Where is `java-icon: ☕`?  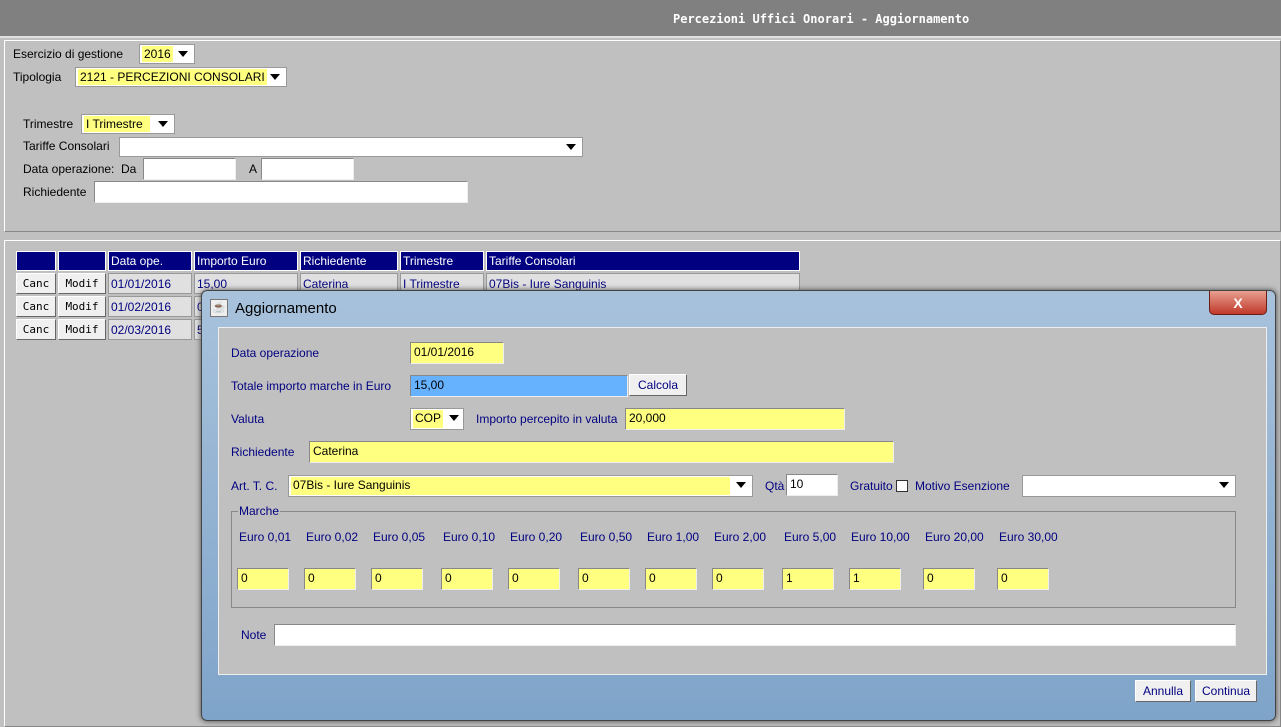
java-icon: ☕ is located at coordinates (219, 308).